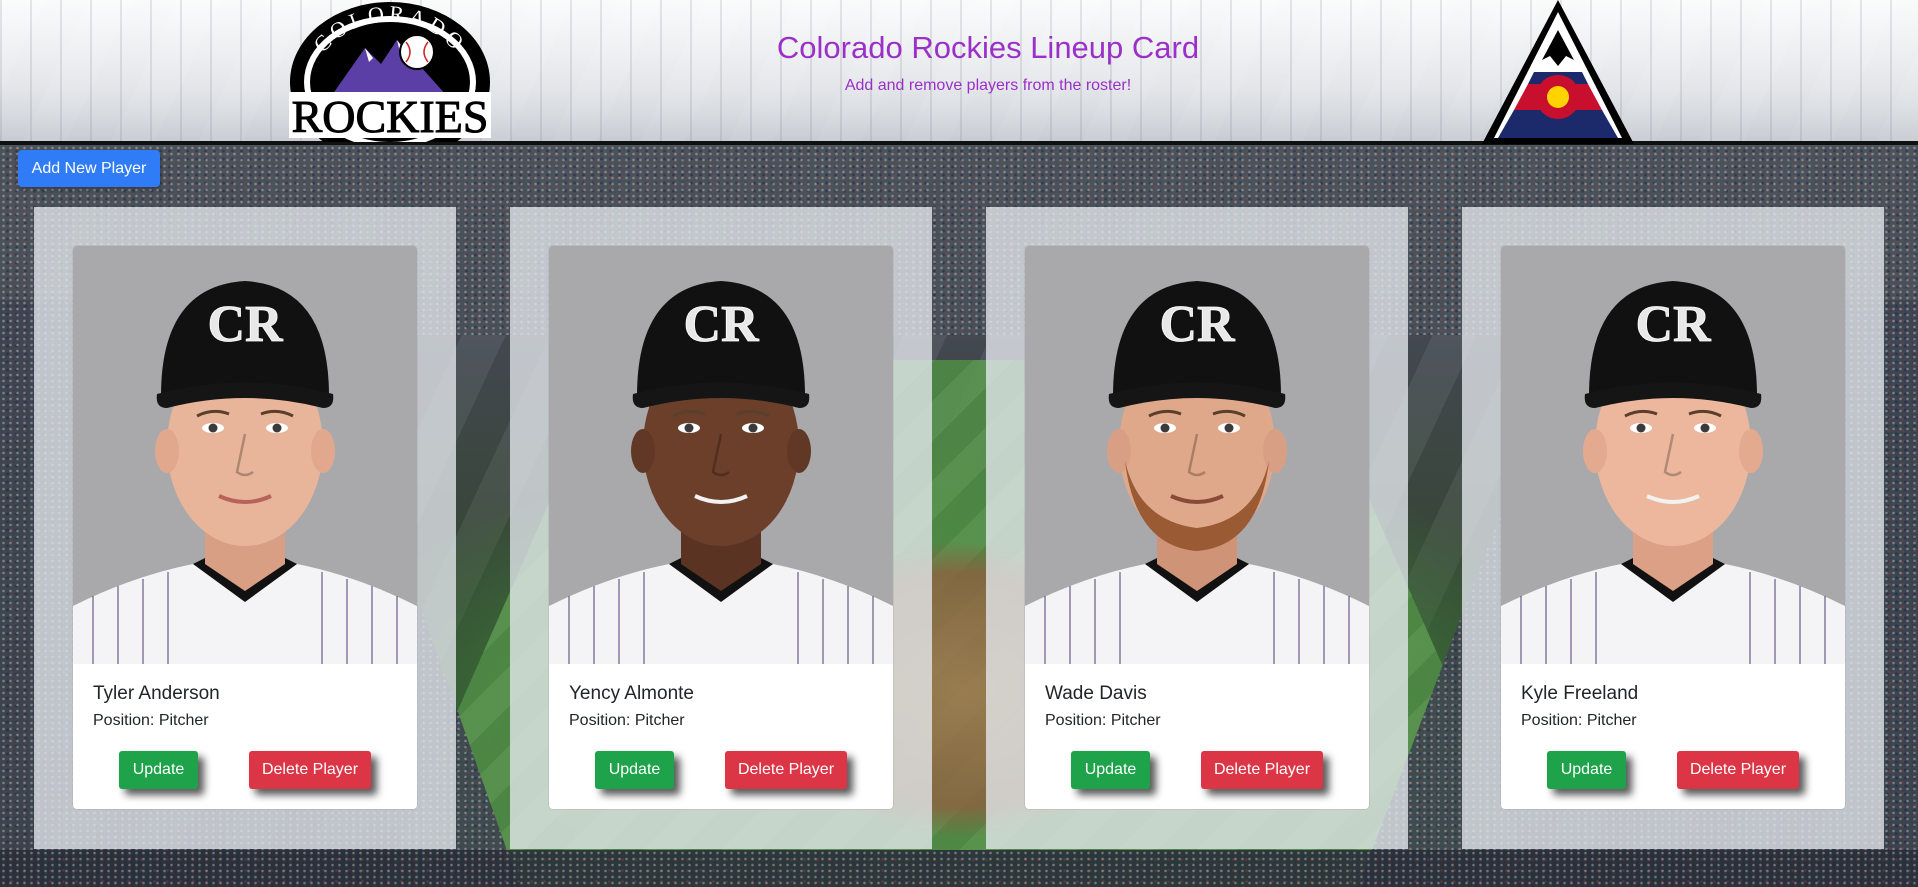  Describe the element at coordinates (390, 116) in the screenshot. I see `svg-text: ROCKIES` at that location.